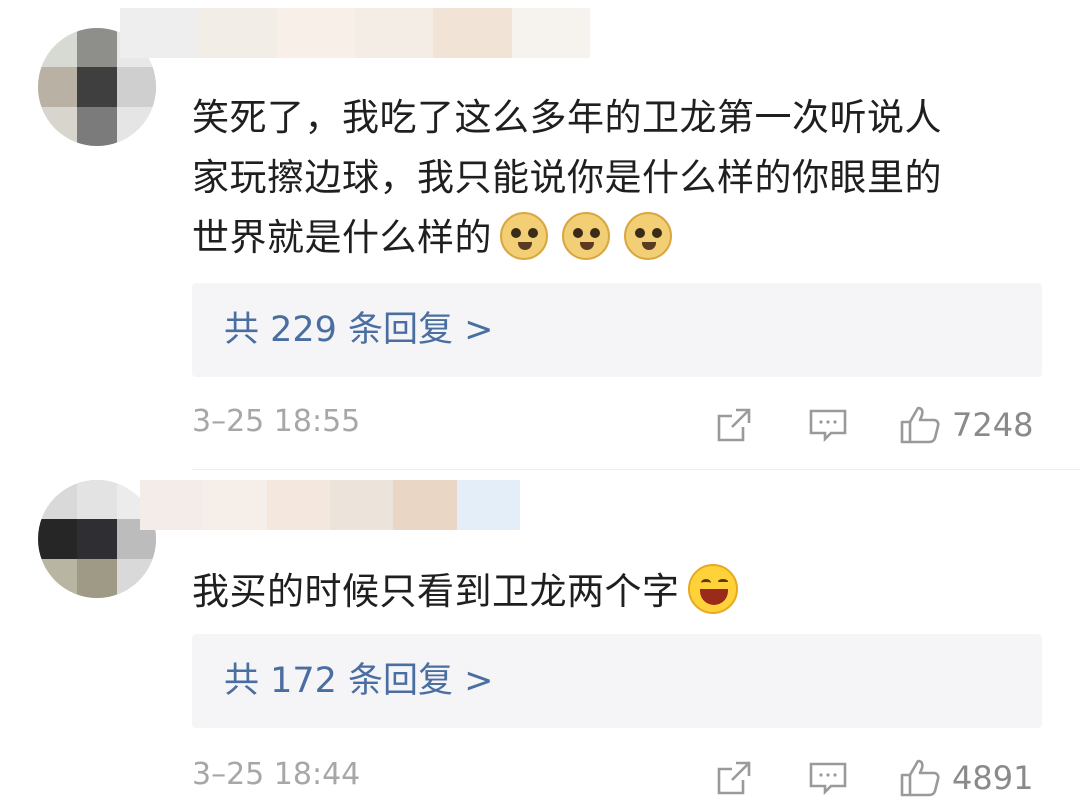  I want to click on view-replies-link: 共 229 条回复 >, so click(359, 330).